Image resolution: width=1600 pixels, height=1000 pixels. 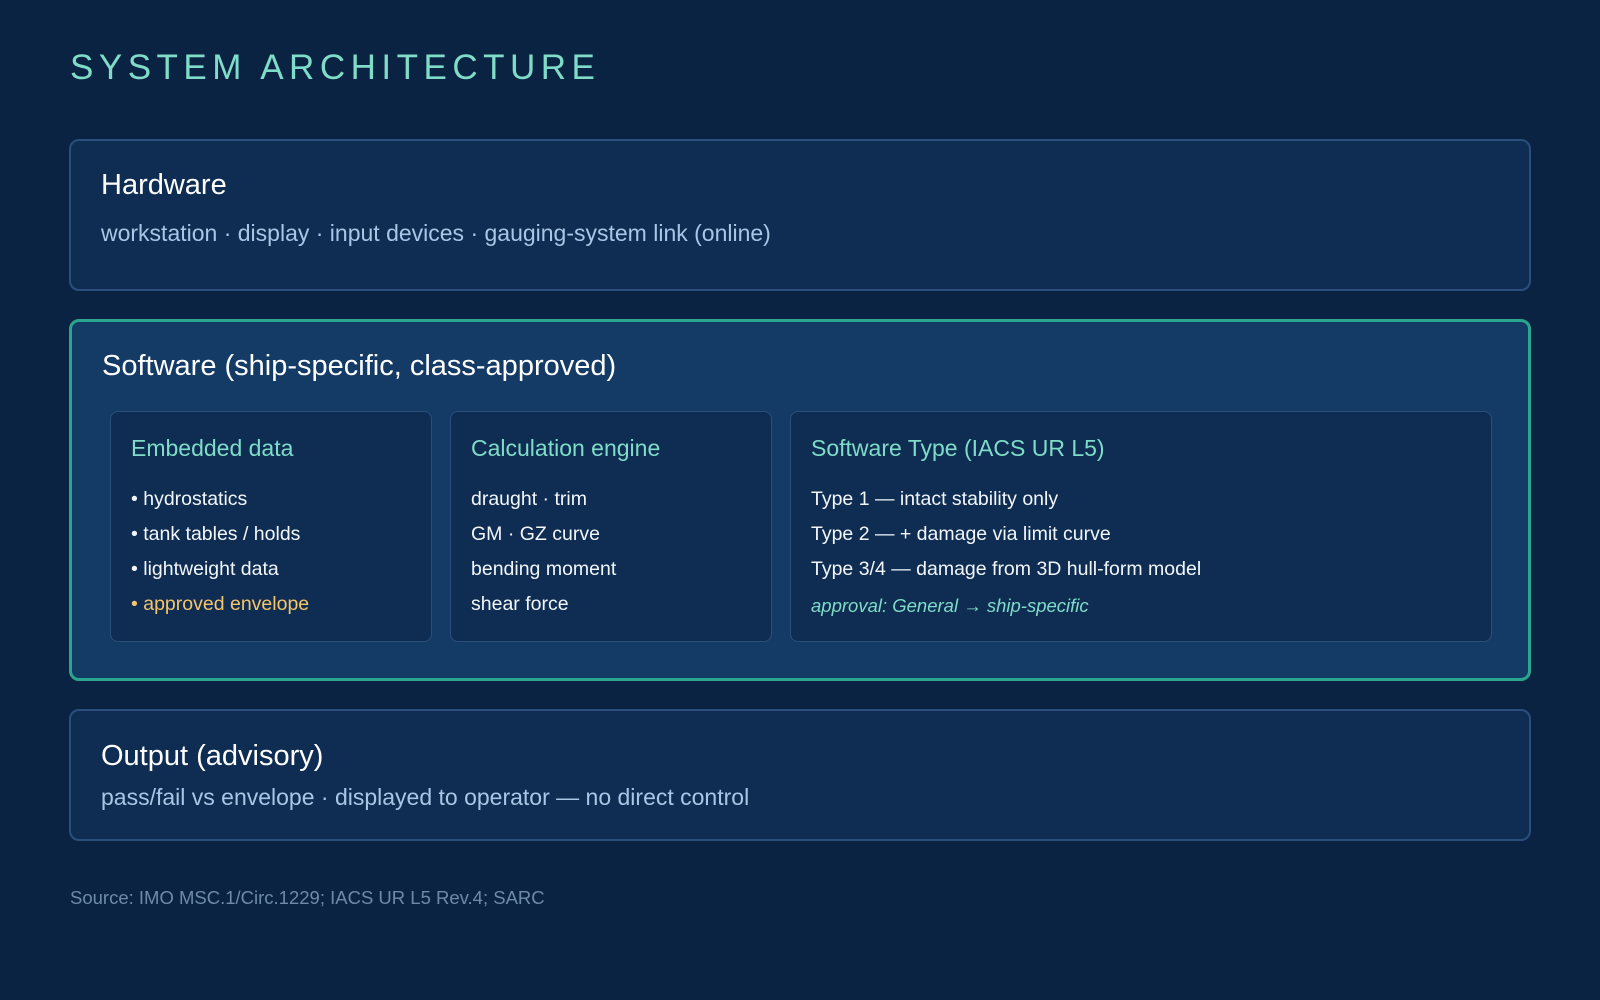 What do you see at coordinates (535, 534) in the screenshot?
I see `calculation-engine-item: GM · GZ curve` at bounding box center [535, 534].